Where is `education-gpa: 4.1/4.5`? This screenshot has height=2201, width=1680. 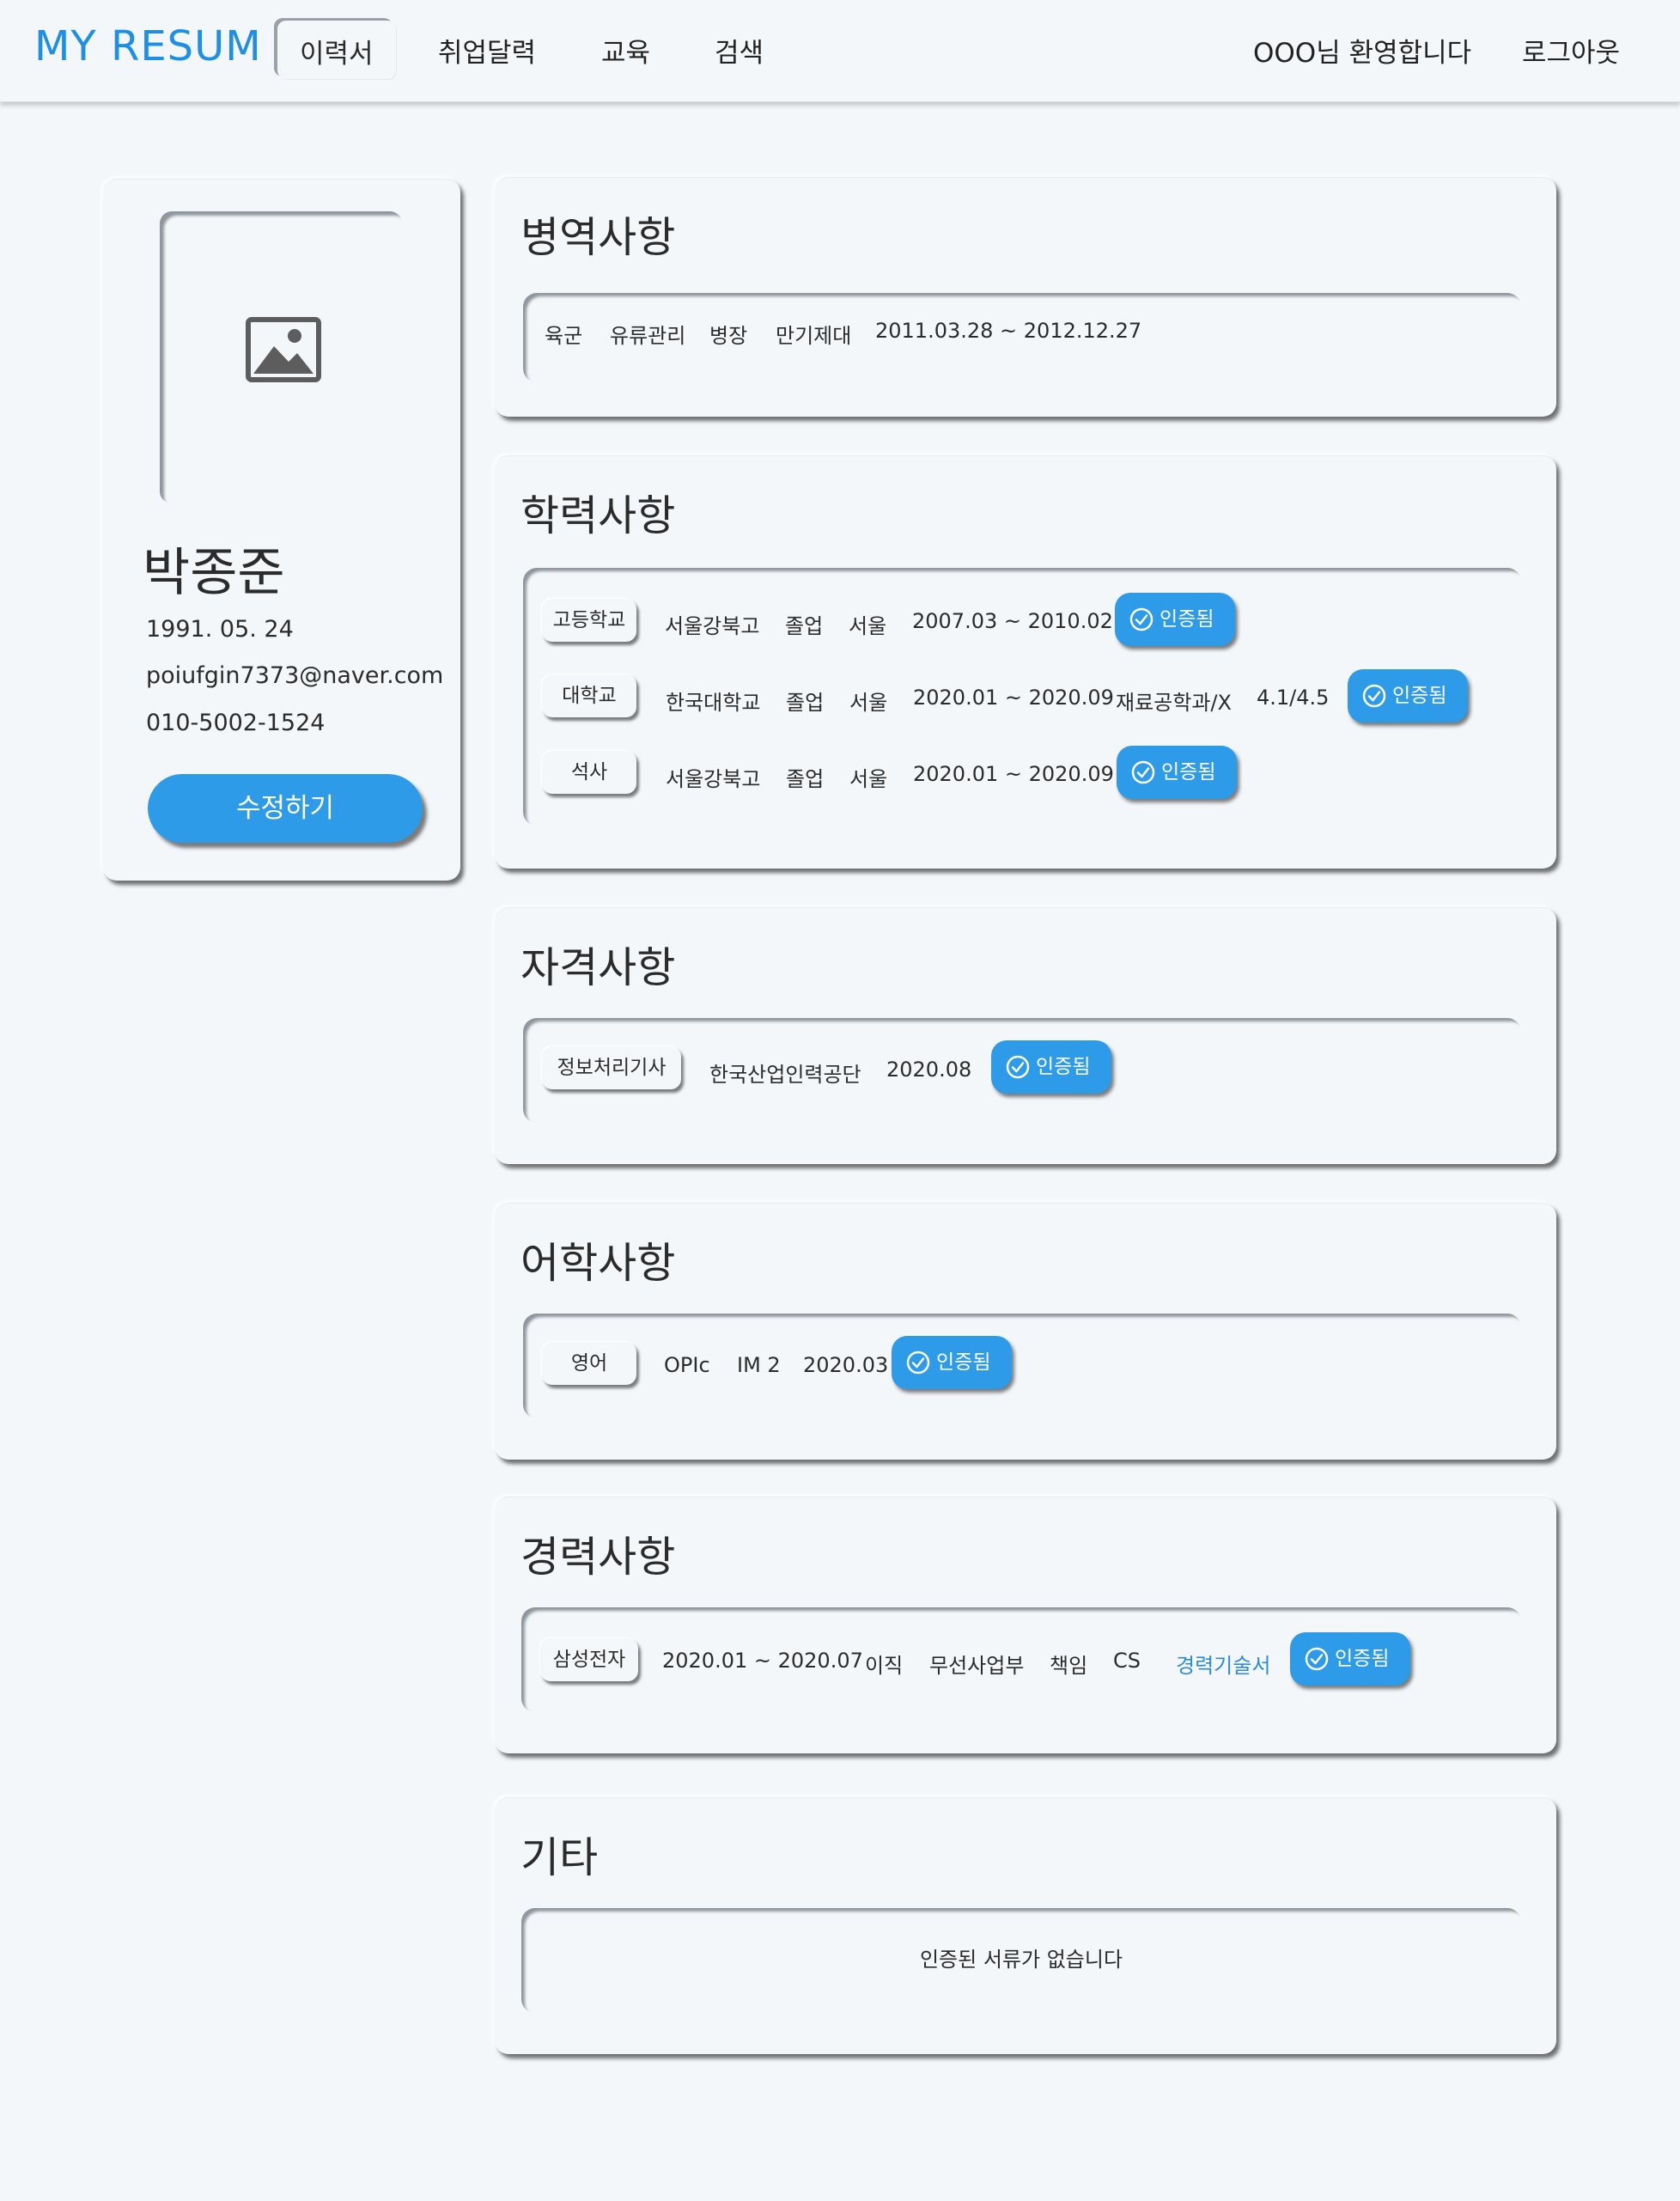
education-gpa: 4.1/4.5 is located at coordinates (1294, 698).